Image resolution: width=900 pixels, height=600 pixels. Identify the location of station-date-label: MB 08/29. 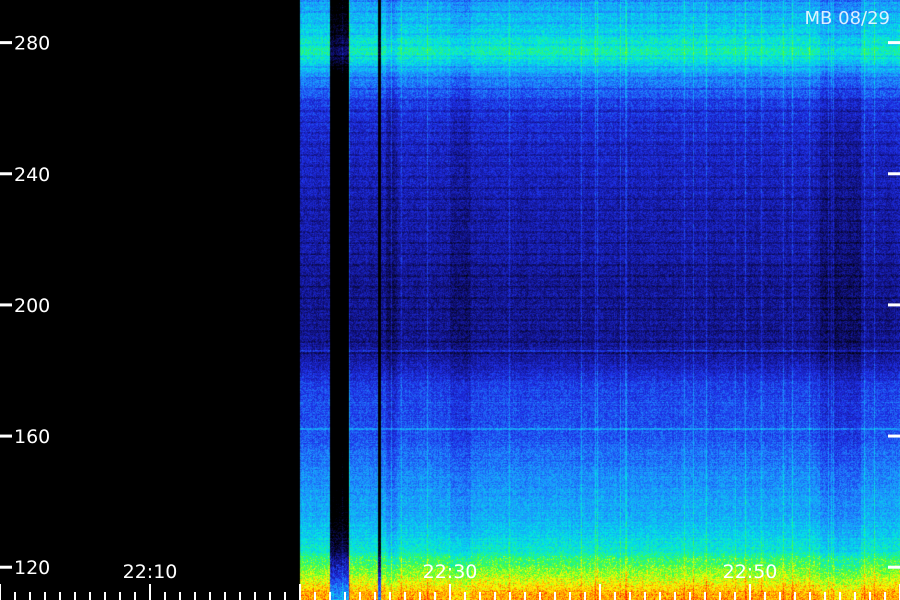
(847, 18).